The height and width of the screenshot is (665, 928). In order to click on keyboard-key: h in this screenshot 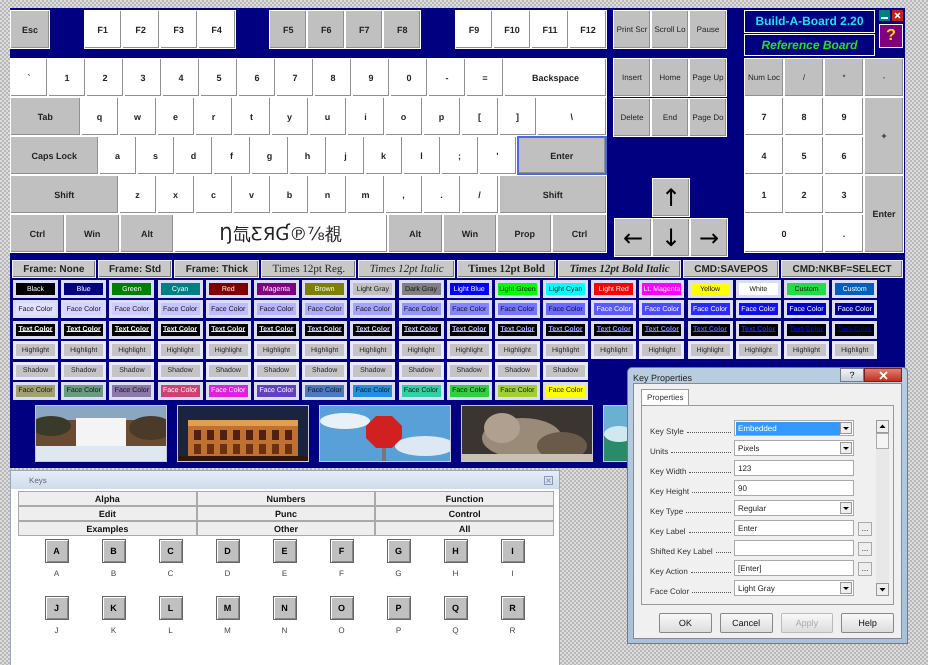, I will do `click(307, 155)`.